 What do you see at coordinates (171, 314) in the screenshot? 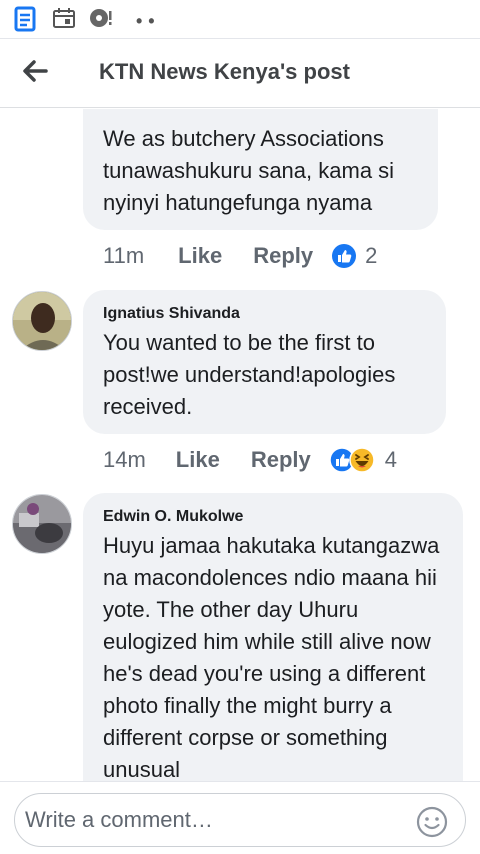
I see `comment-author: Ignatius Shivanda` at bounding box center [171, 314].